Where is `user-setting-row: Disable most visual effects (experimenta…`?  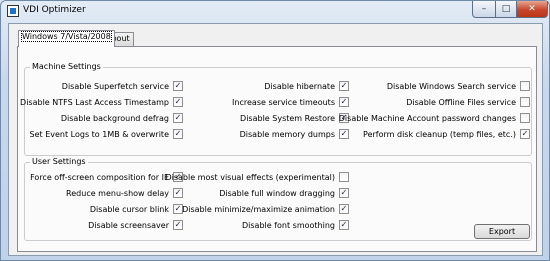 user-setting-row: Disable most visual effects (experimenta… is located at coordinates (257, 177).